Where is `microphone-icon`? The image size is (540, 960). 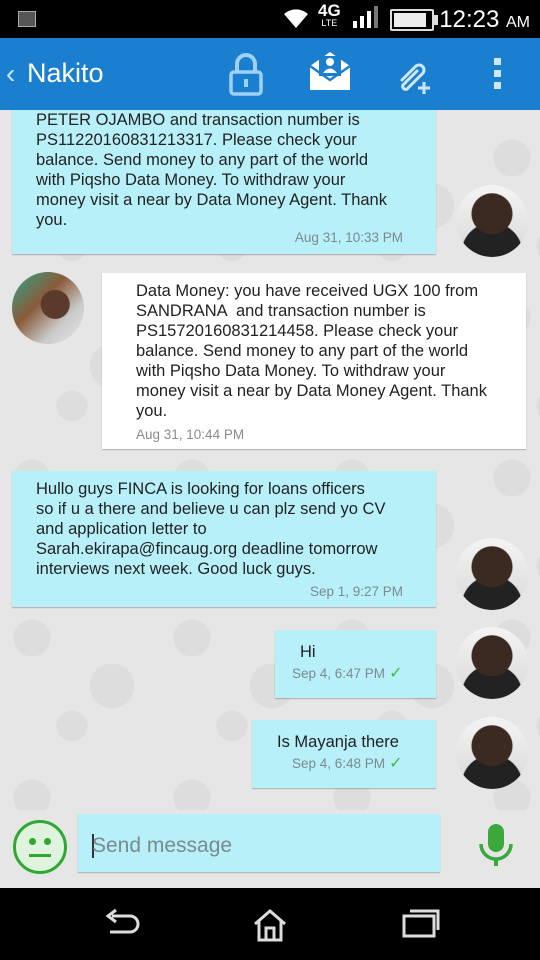
microphone-icon is located at coordinates (496, 846).